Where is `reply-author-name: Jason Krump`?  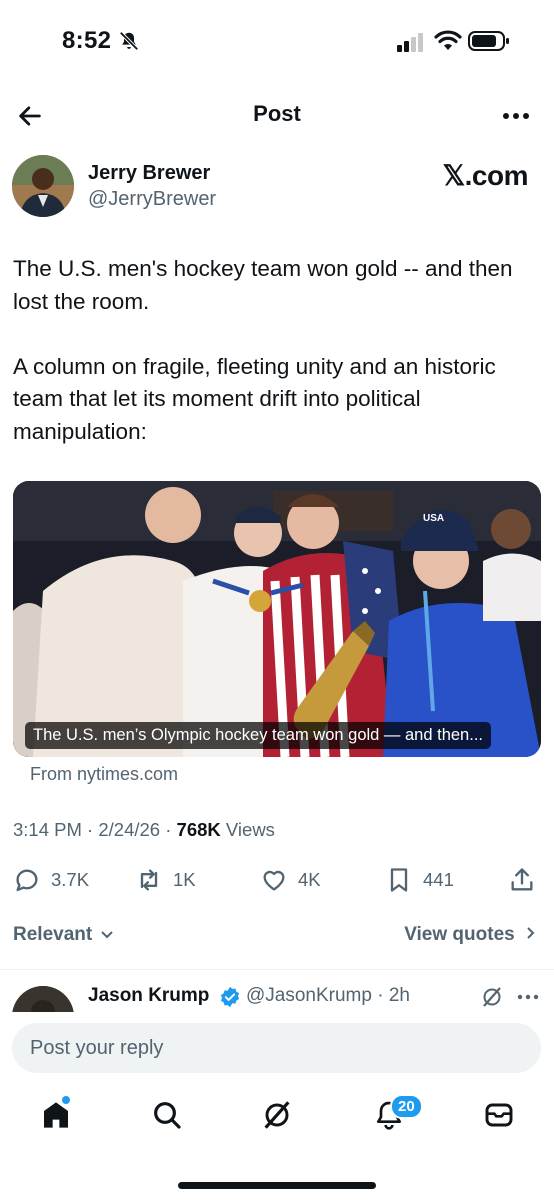 reply-author-name: Jason Krump is located at coordinates (148, 996).